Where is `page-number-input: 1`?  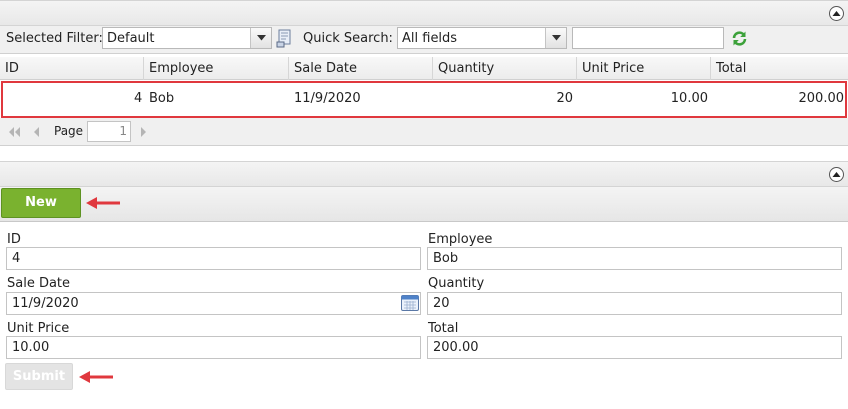 page-number-input: 1 is located at coordinates (109, 131).